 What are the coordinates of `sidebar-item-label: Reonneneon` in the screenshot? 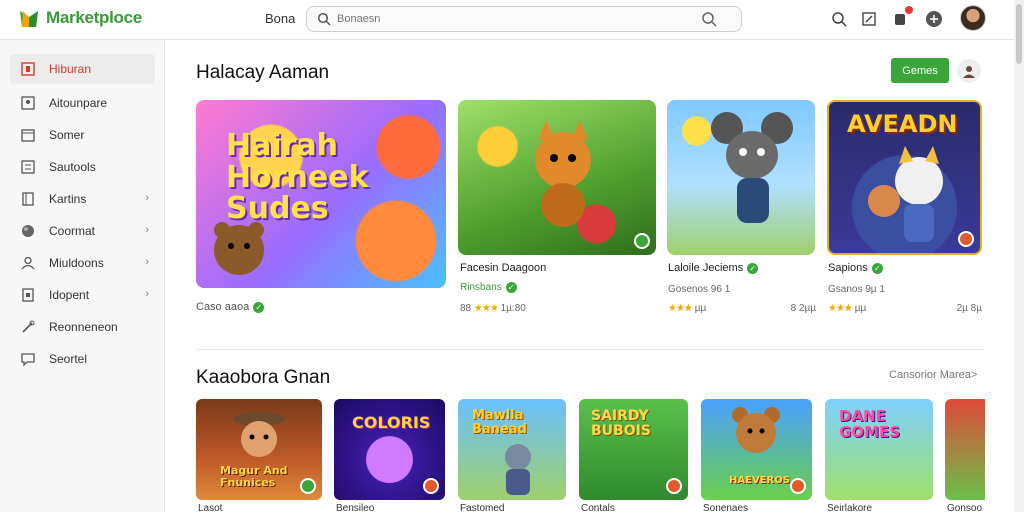 It's located at (83, 327).